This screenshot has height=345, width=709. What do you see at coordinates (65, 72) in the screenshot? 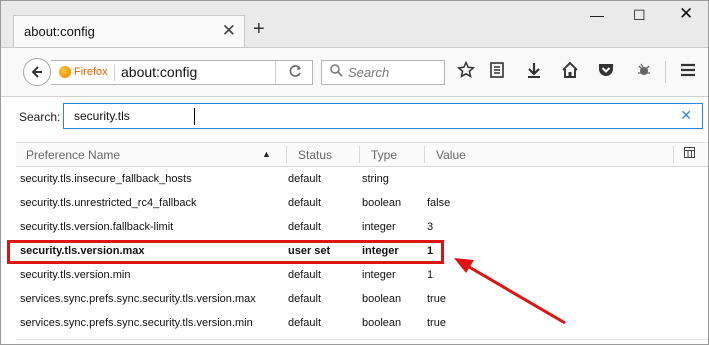
I see `firefox-logo-icon` at bounding box center [65, 72].